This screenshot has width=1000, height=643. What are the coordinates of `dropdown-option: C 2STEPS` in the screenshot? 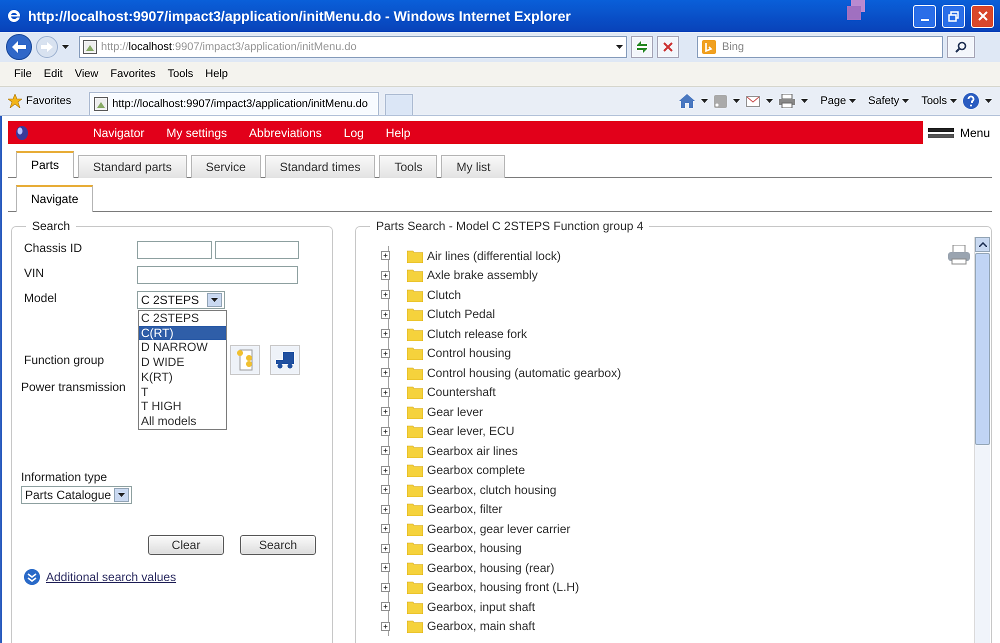 It's located at (182, 318).